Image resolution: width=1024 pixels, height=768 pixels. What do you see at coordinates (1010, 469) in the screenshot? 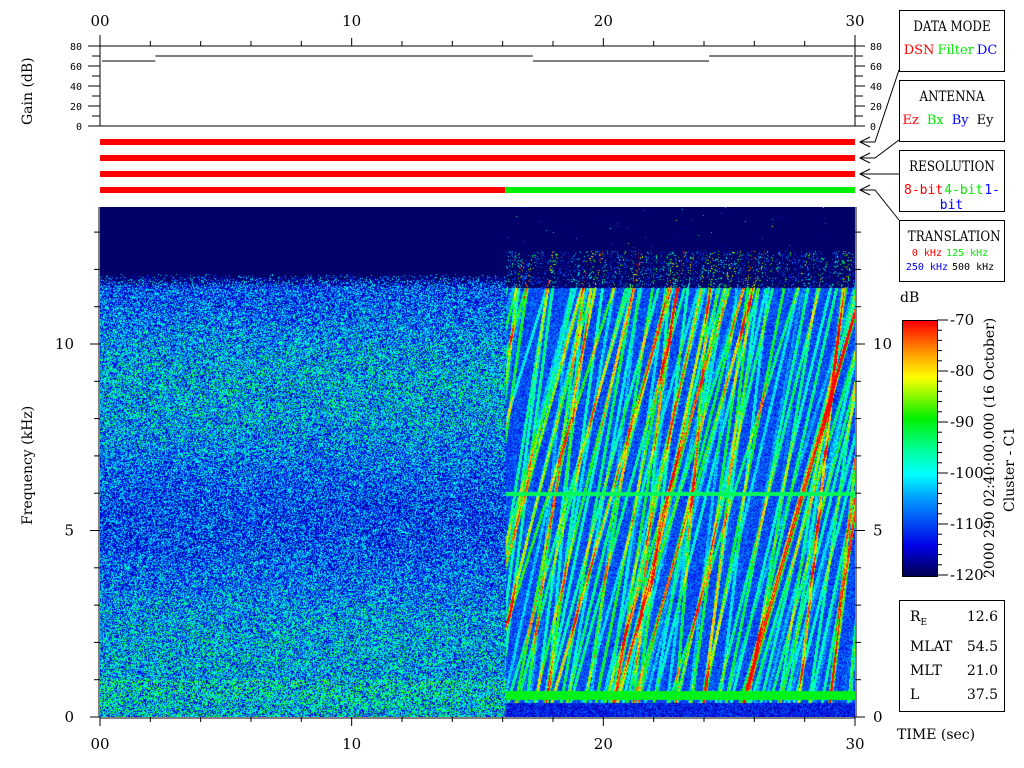
I see `spacecraft-label: Cluster - C1` at bounding box center [1010, 469].